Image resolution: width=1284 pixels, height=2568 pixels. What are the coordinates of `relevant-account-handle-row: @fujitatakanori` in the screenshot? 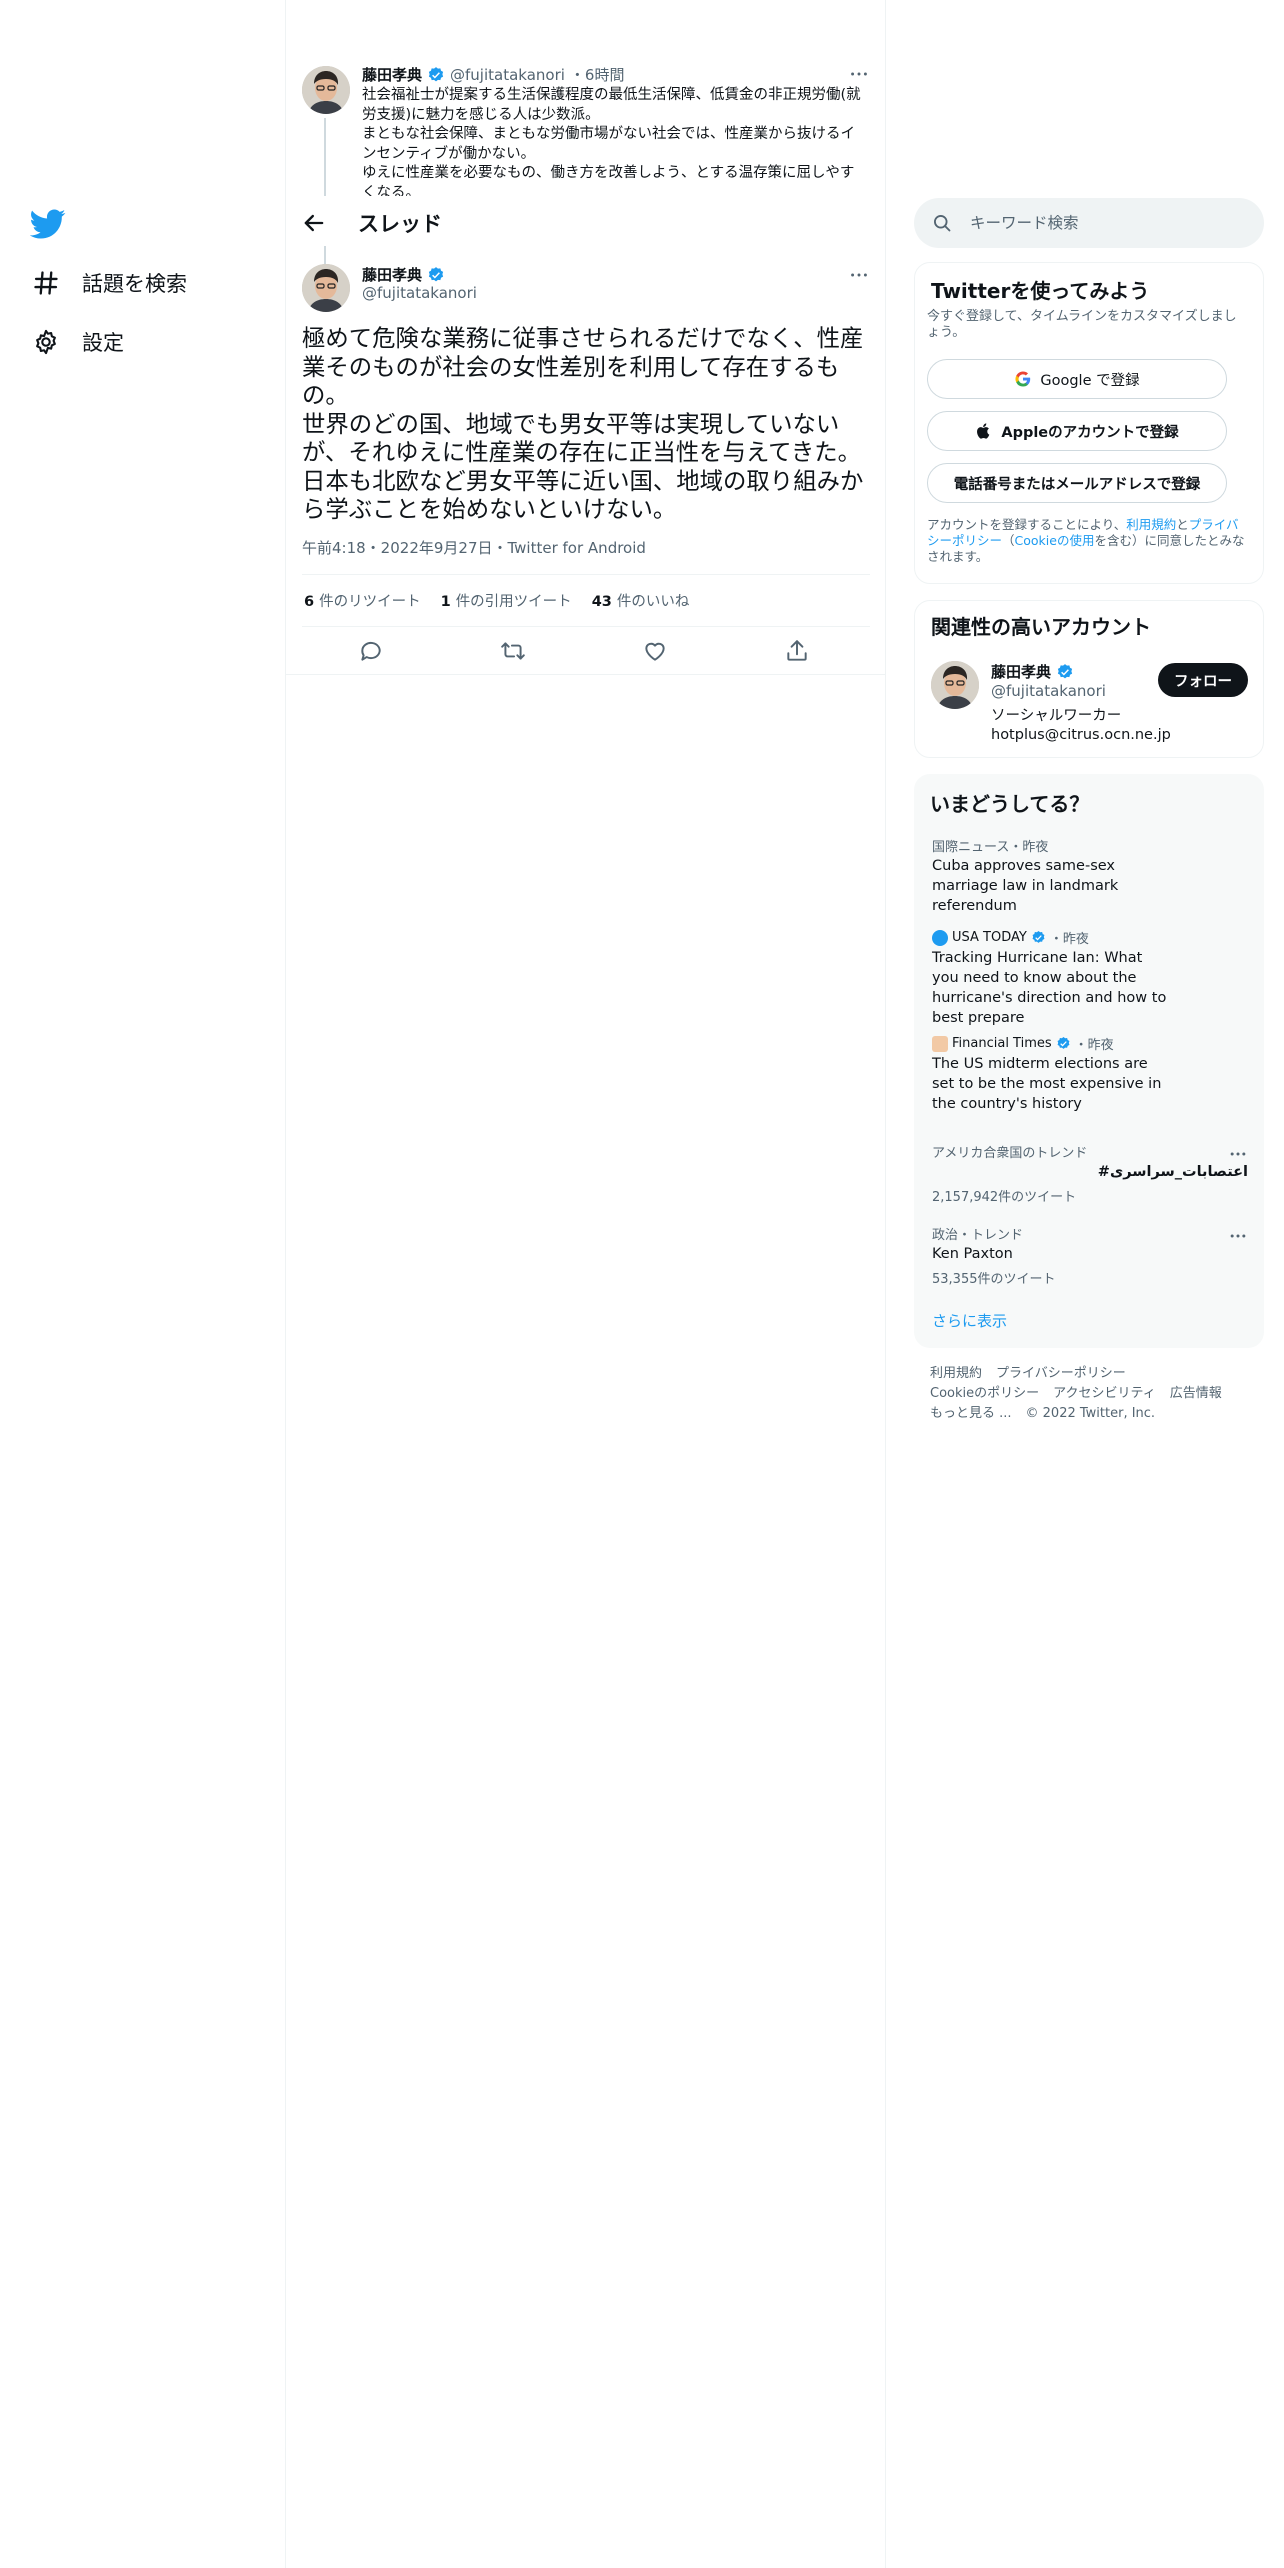 It's located at (1048, 691).